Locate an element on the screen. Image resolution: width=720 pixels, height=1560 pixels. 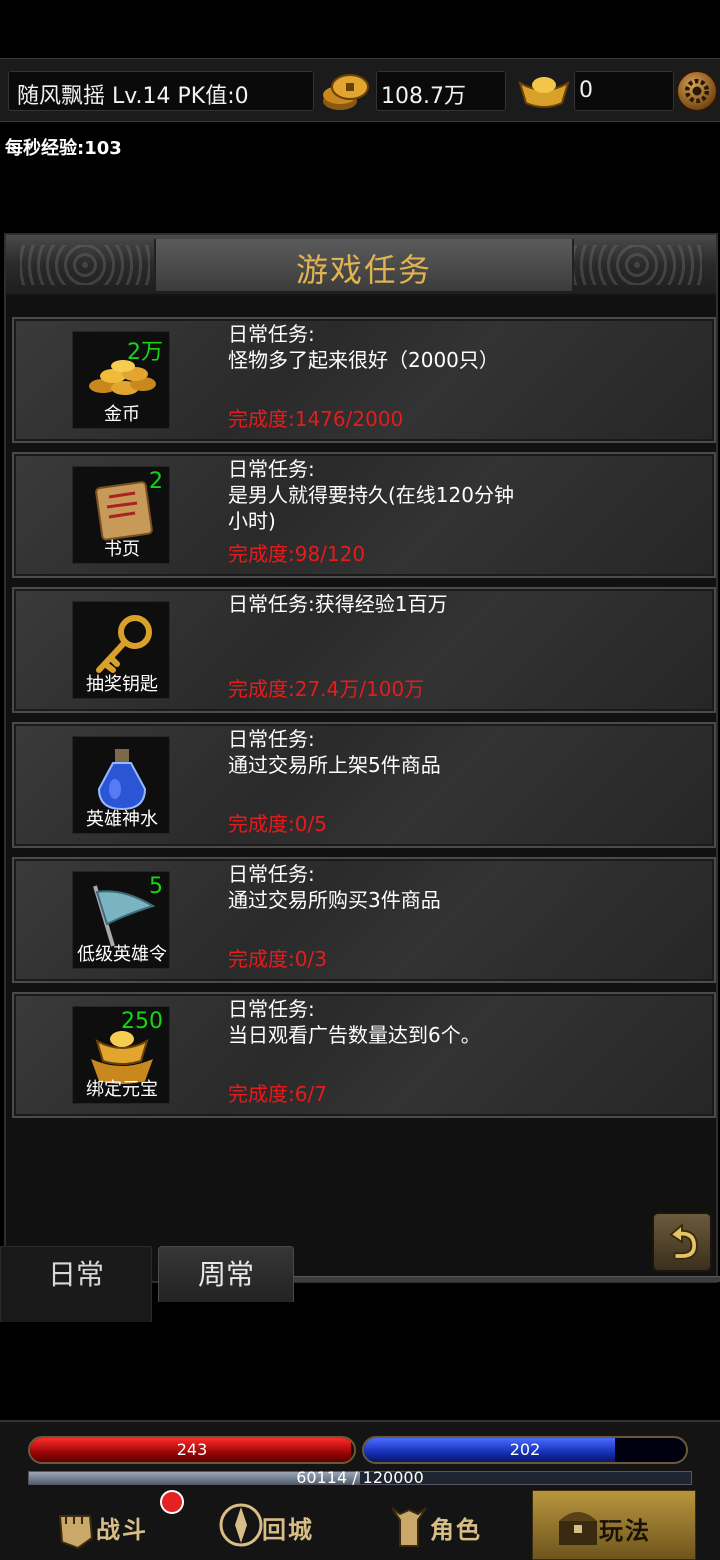
nav-town-button: 回城 is located at coordinates (278, 1525).